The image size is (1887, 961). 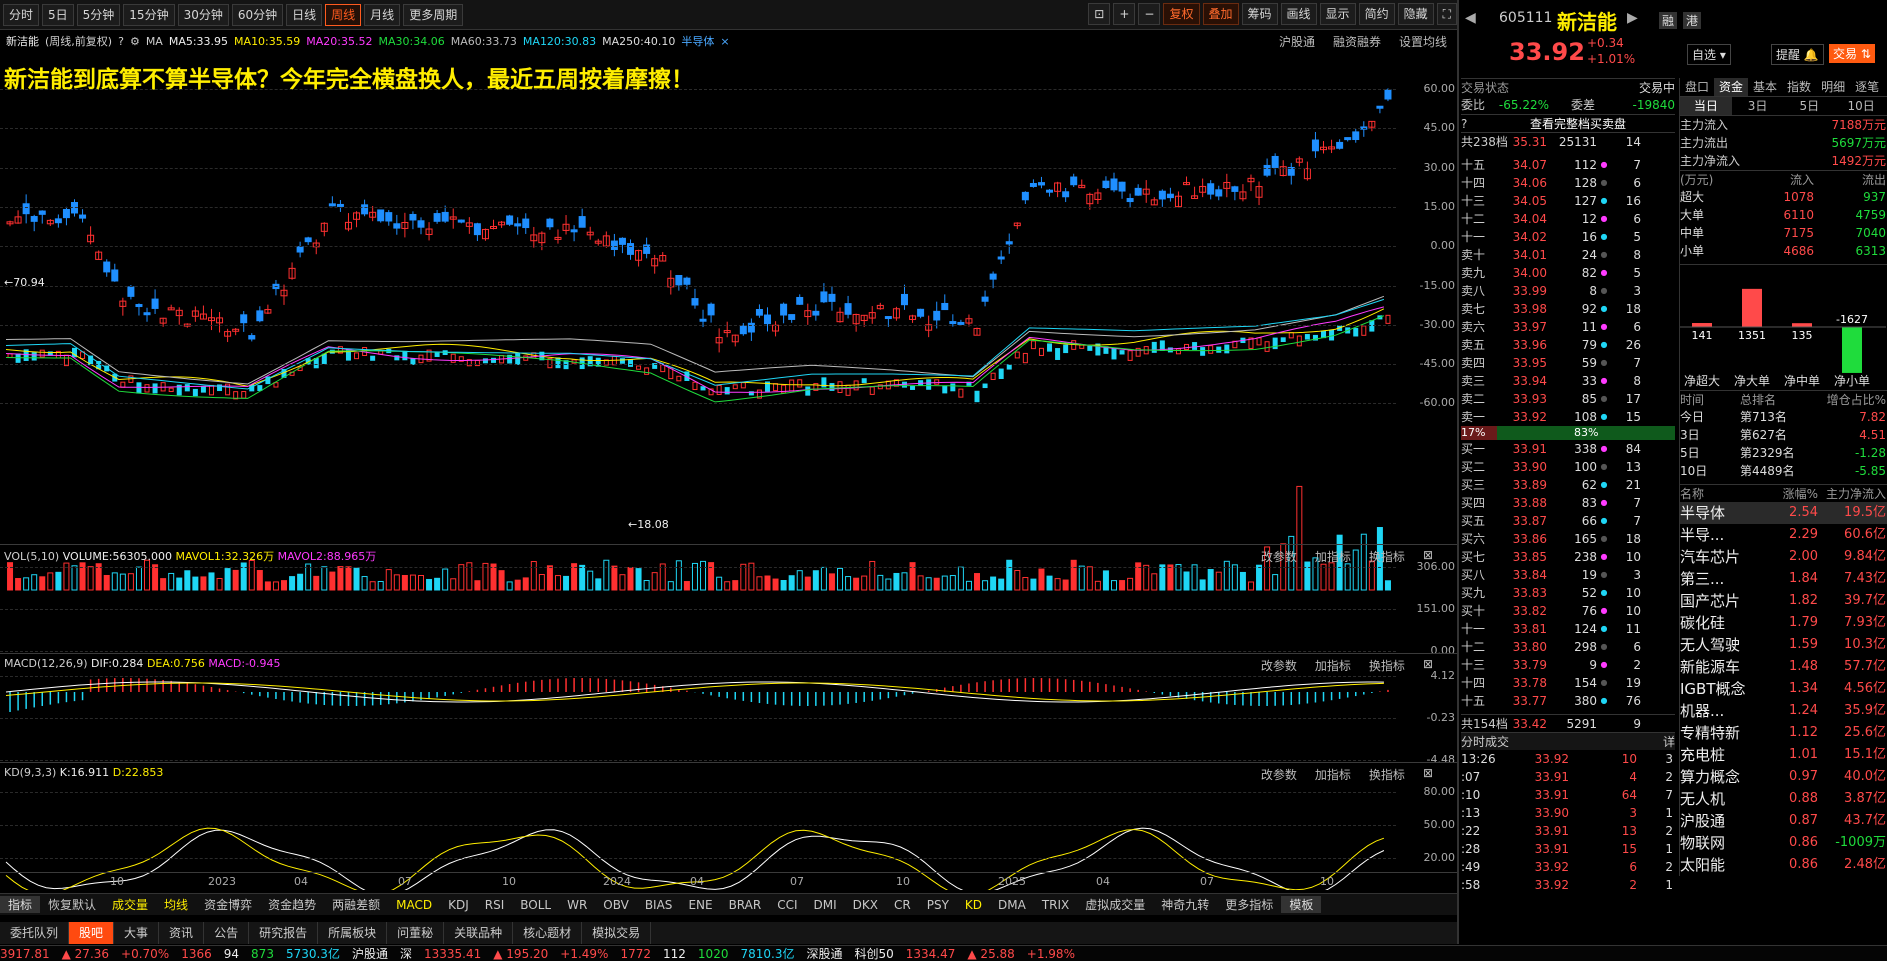 I want to click on indicator-tab-21: KD, so click(x=973, y=905).